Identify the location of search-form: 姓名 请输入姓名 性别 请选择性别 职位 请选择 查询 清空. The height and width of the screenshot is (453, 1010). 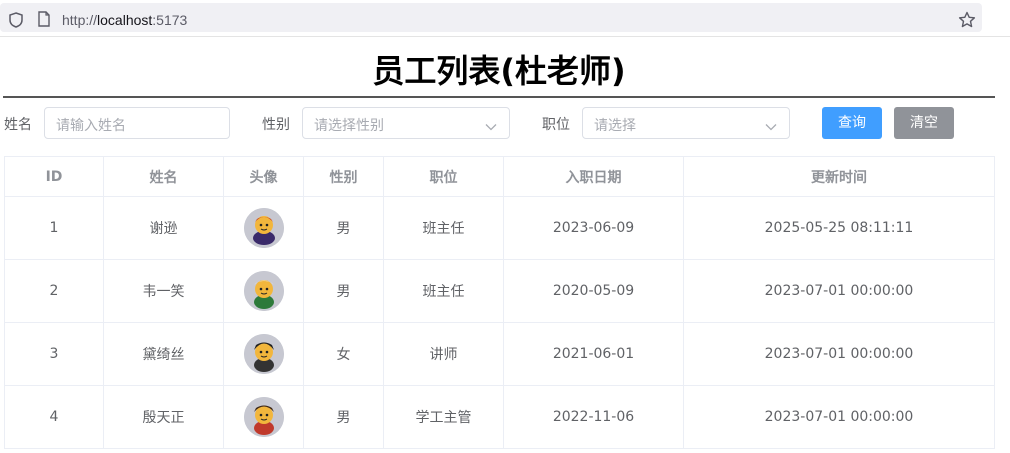
(505, 123).